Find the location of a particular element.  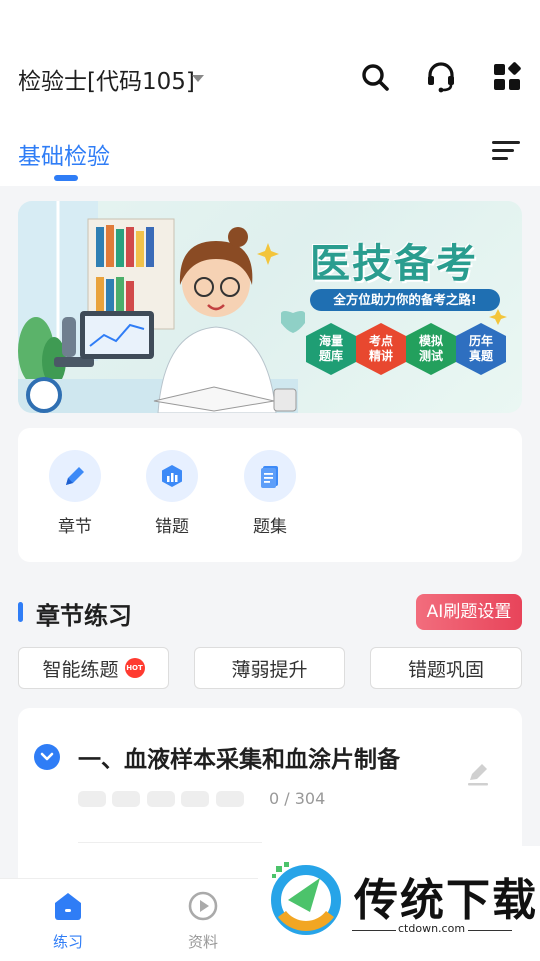

search-icon is located at coordinates (375, 77).